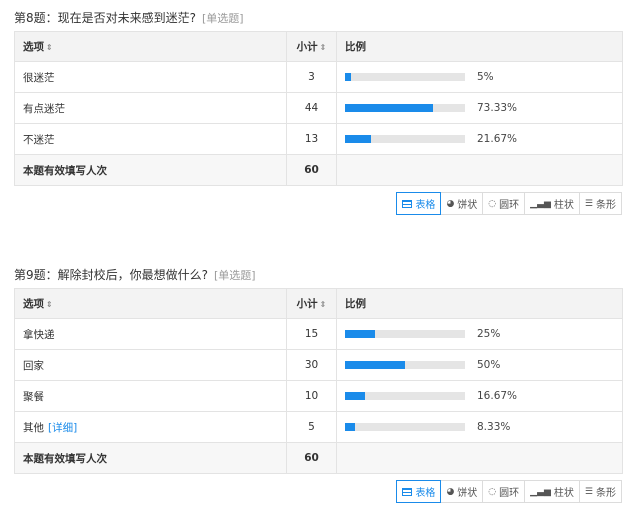 This screenshot has height=516, width=640. I want to click on count-value: 15, so click(311, 334).